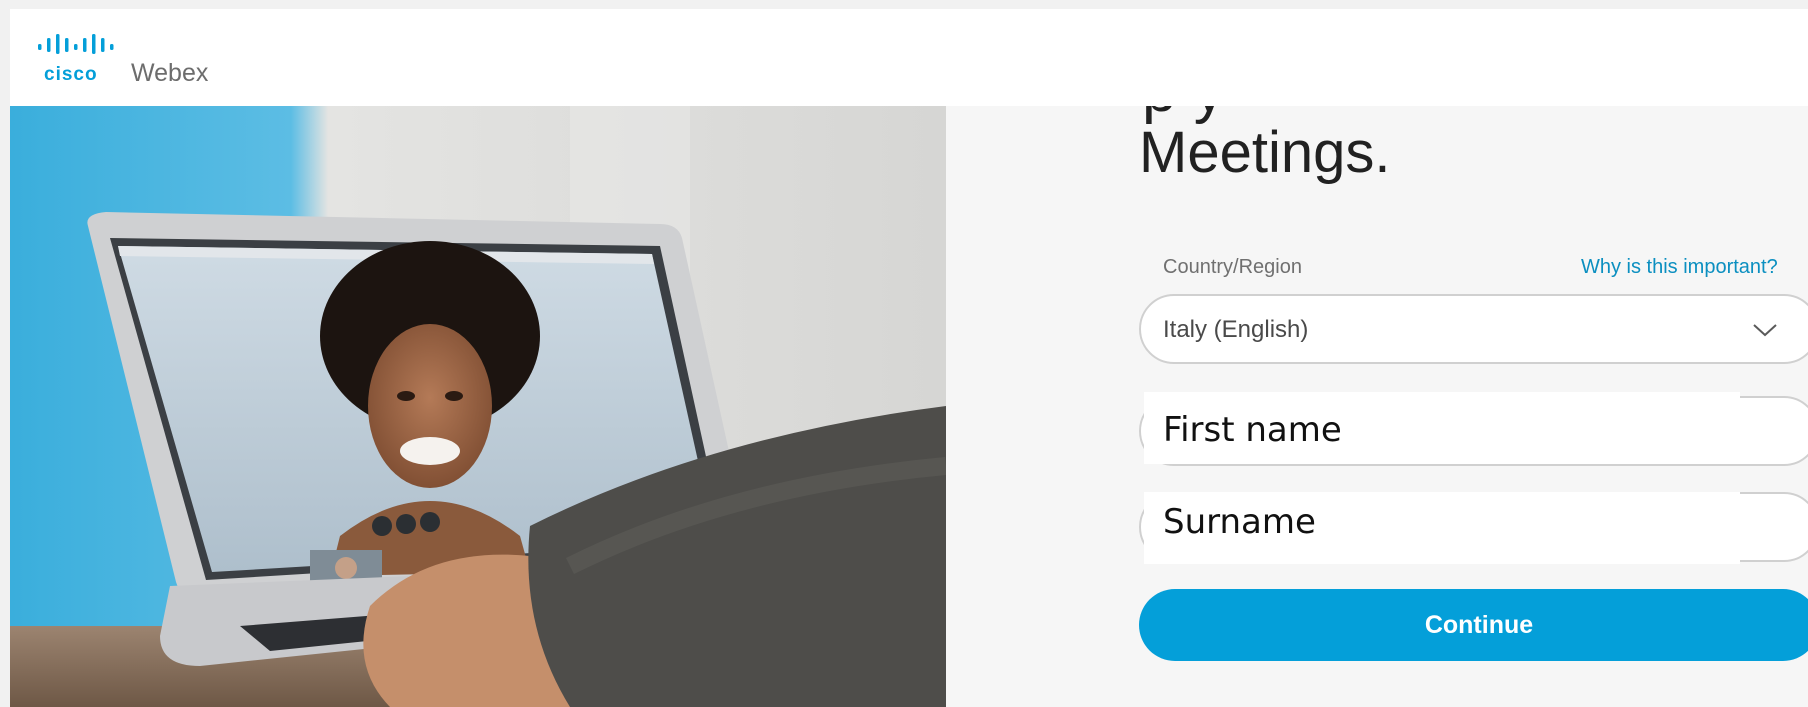  Describe the element at coordinates (1252, 430) in the screenshot. I see `first-name-label: First name` at that location.